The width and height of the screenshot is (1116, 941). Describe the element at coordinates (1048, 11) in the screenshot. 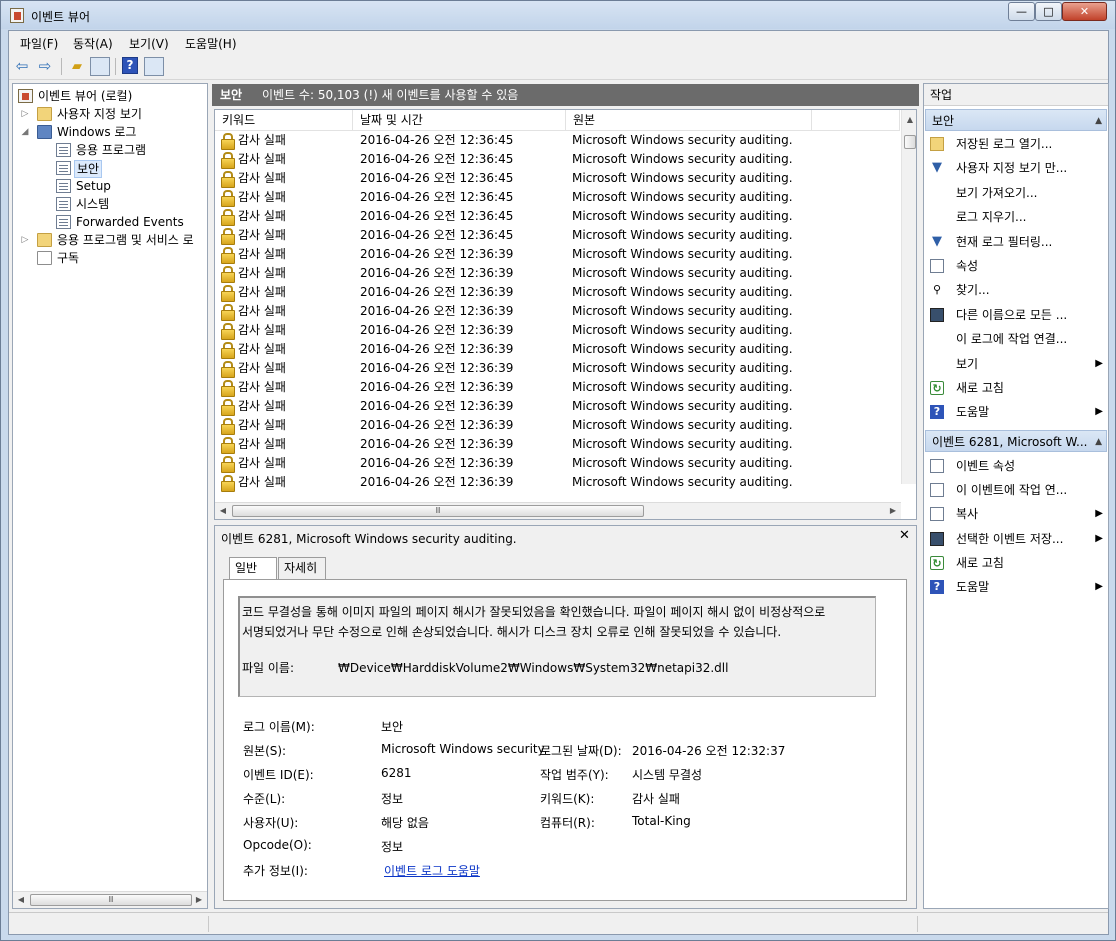

I see `maximize-button: □` at that location.